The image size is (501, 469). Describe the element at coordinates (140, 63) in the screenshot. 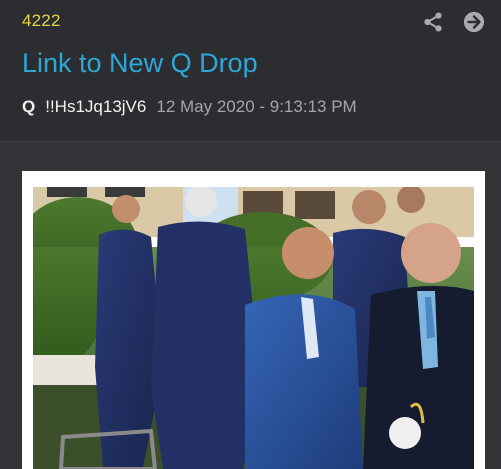

I see `post-title-link: Link to New Q Drop` at that location.